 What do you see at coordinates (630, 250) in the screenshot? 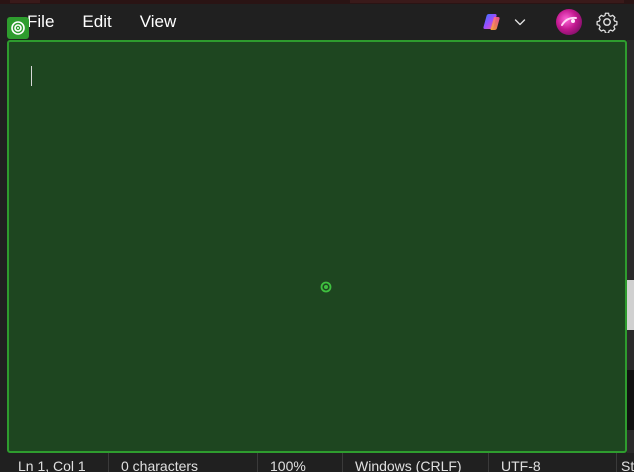
I see `window-edge` at bounding box center [630, 250].